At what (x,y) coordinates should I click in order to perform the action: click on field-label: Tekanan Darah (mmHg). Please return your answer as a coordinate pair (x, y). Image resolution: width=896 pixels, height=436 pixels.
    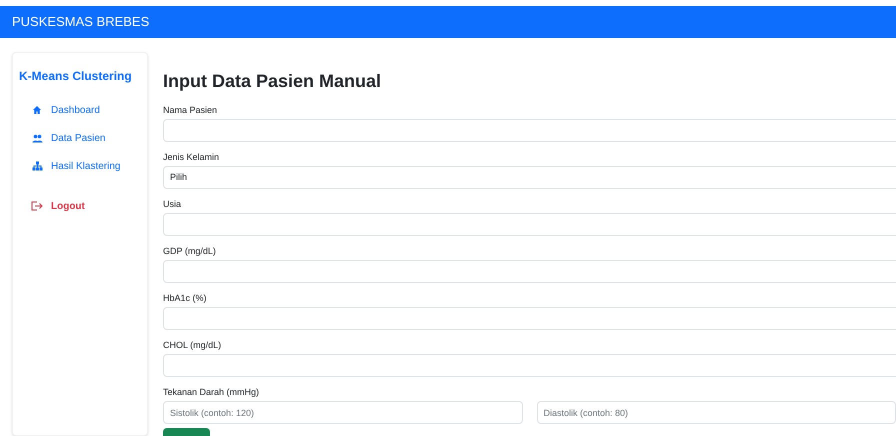
    Looking at the image, I should click on (211, 392).